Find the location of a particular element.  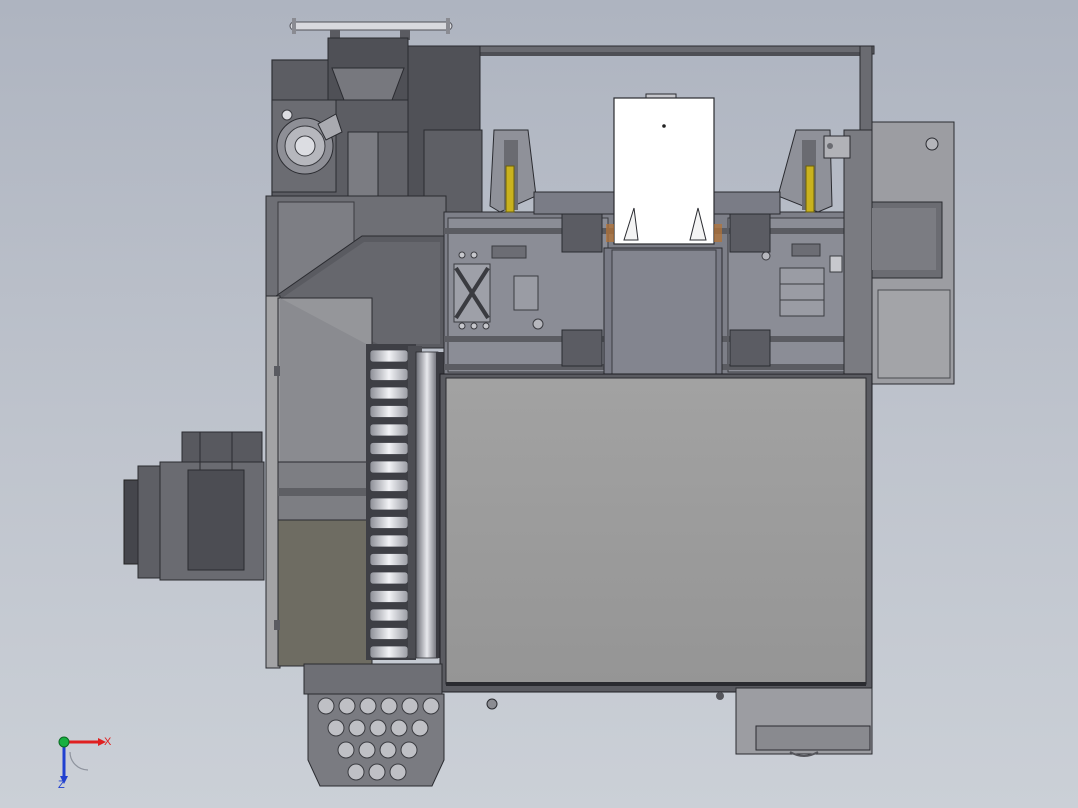

bottom-right-bracket is located at coordinates (679, 722).